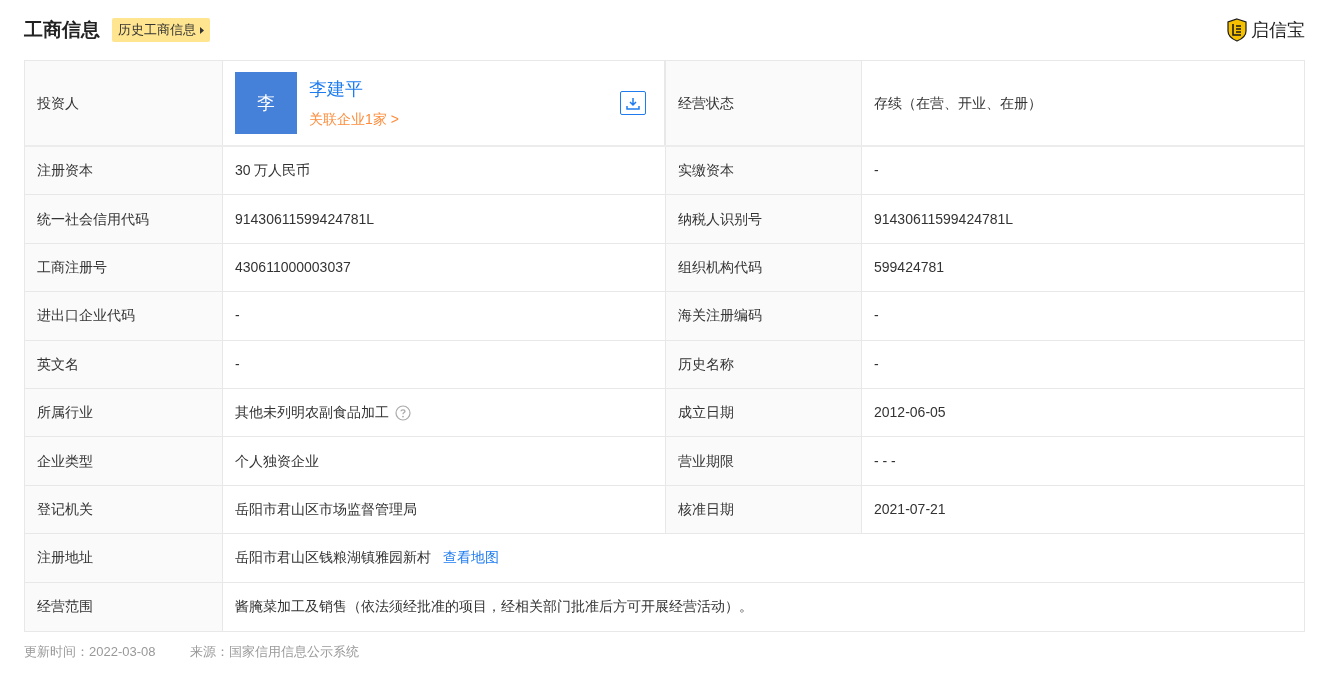 This screenshot has width=1340, height=677. What do you see at coordinates (72, 267) in the screenshot?
I see `field-label: 工商注册号` at bounding box center [72, 267].